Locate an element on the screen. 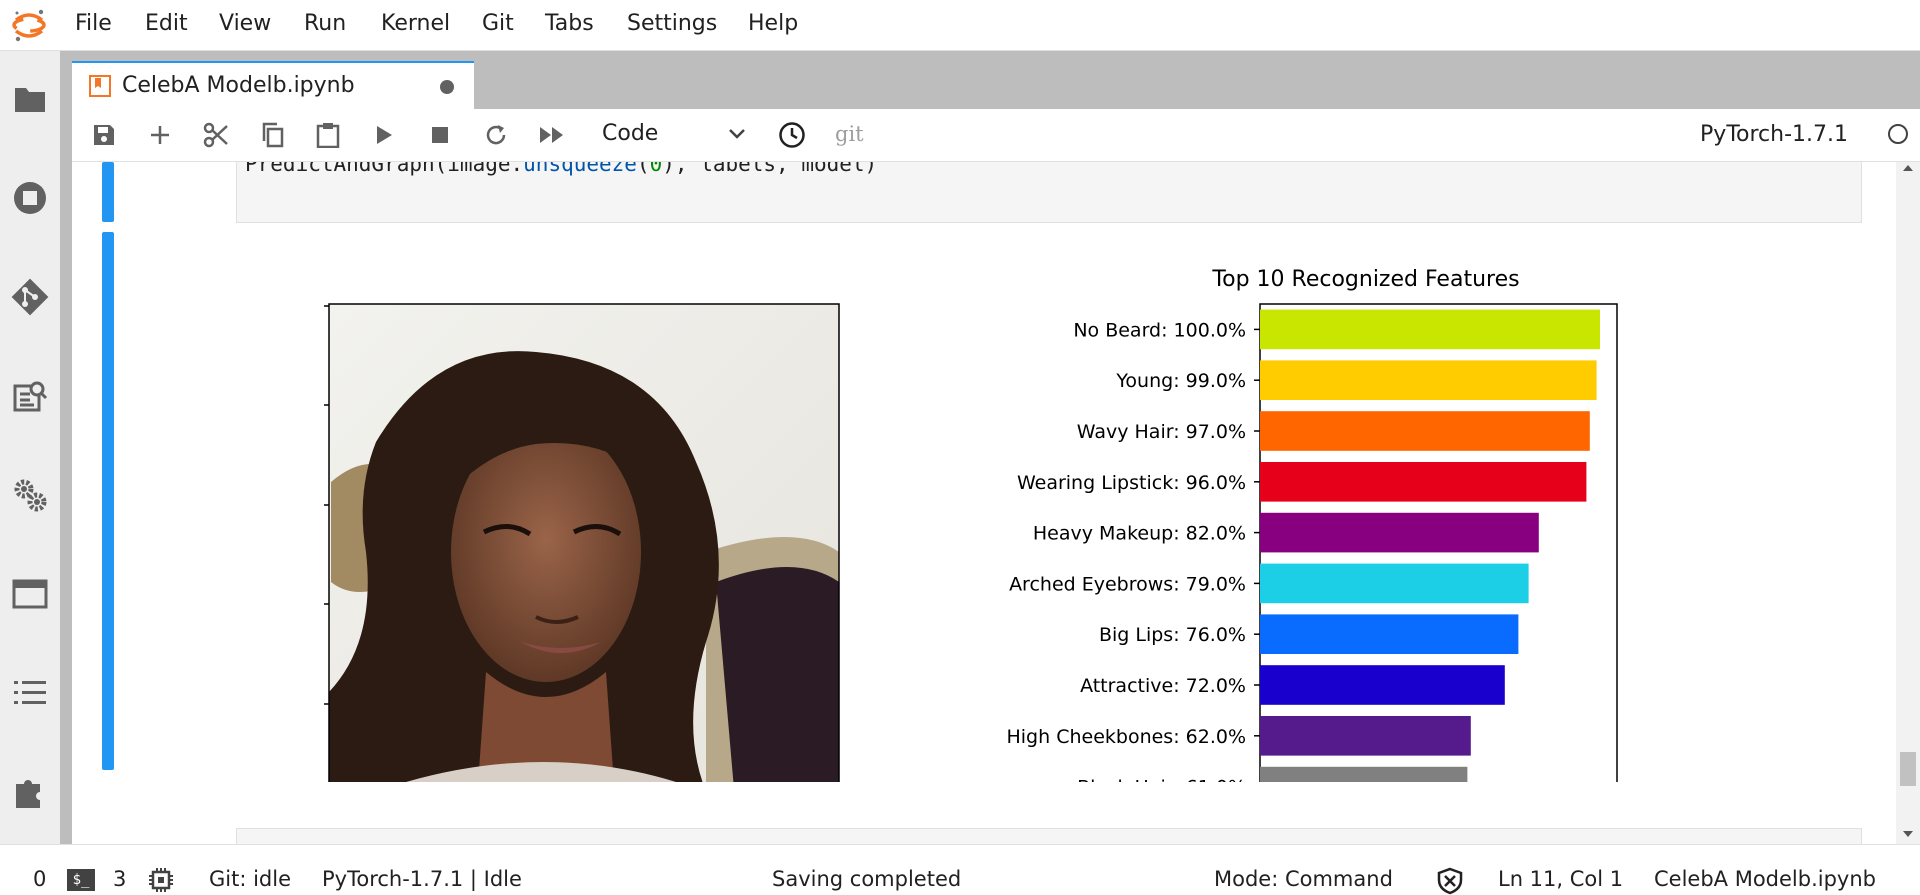 This screenshot has height=895, width=1920. fast-forward-icon is located at coordinates (552, 135).